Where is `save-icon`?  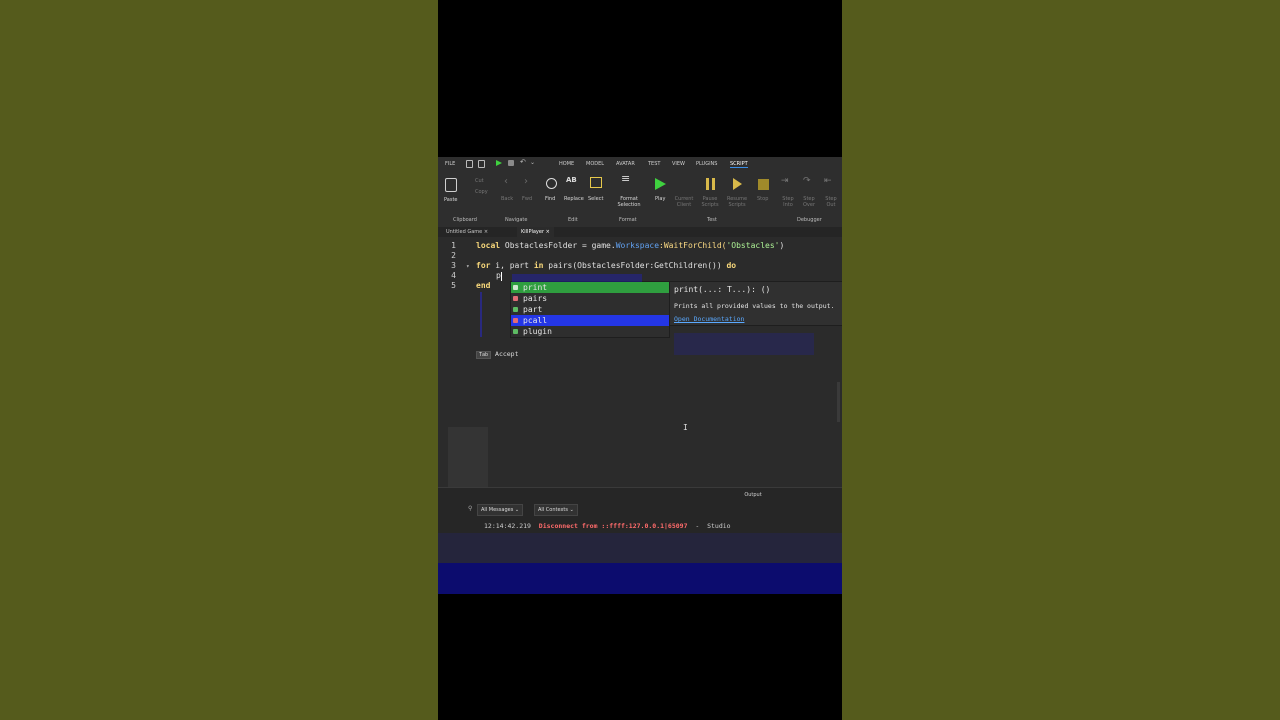 save-icon is located at coordinates (481, 164).